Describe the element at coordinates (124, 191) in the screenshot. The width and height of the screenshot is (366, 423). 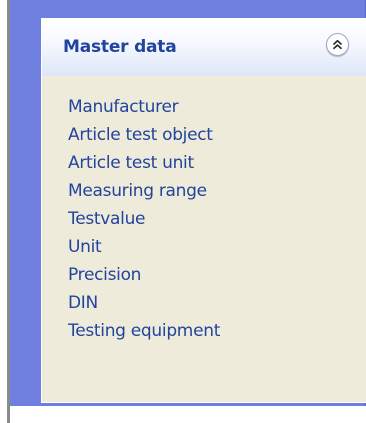
I see `link-measuring-range: Measuring range` at that location.